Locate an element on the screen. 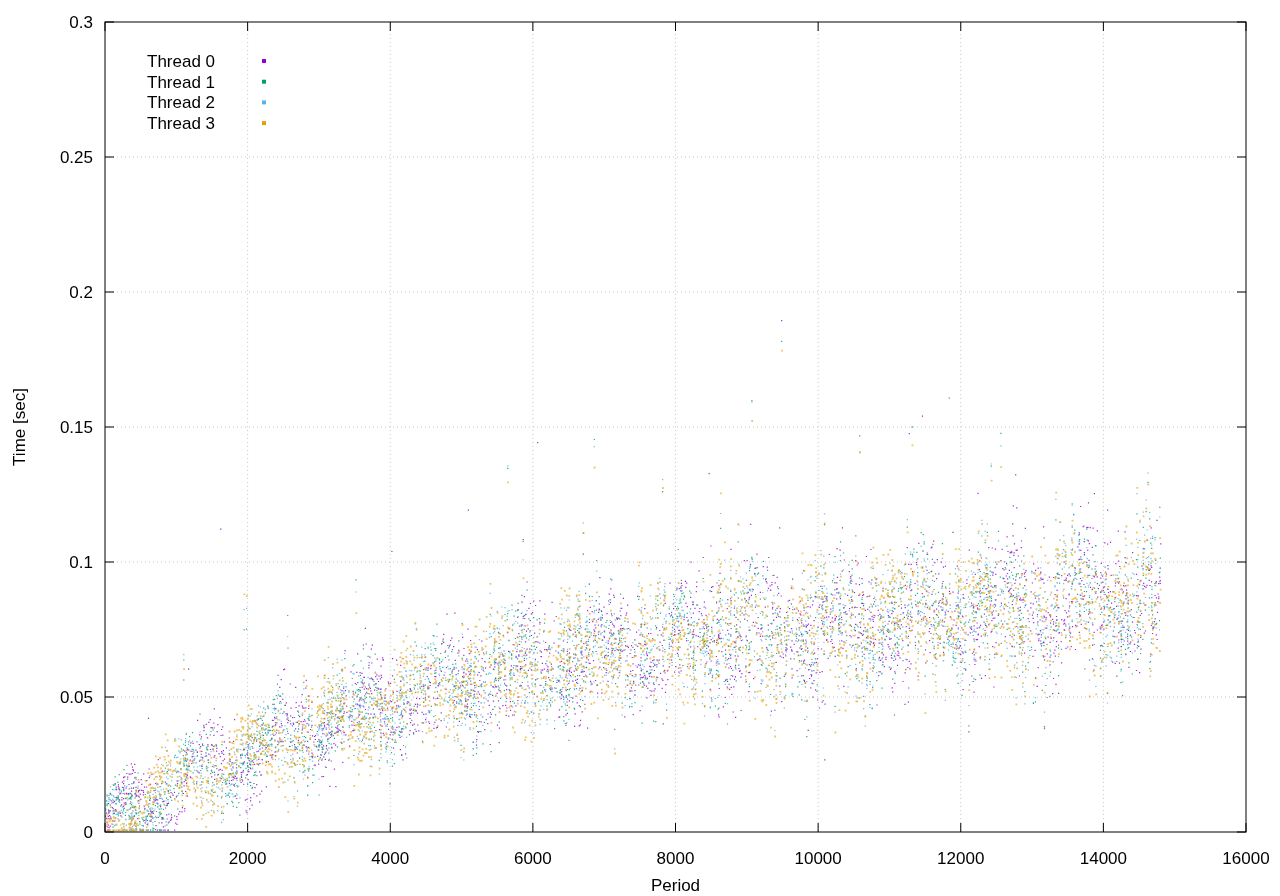 Image resolution: width=1280 pixels, height=896 pixels. y-tick-label: 0.1 is located at coordinates (81, 562).